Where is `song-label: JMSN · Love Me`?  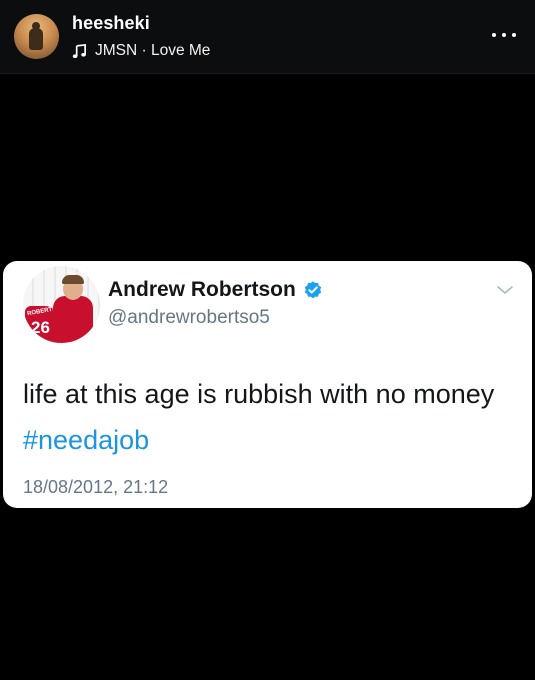
song-label: JMSN · Love Me is located at coordinates (153, 50).